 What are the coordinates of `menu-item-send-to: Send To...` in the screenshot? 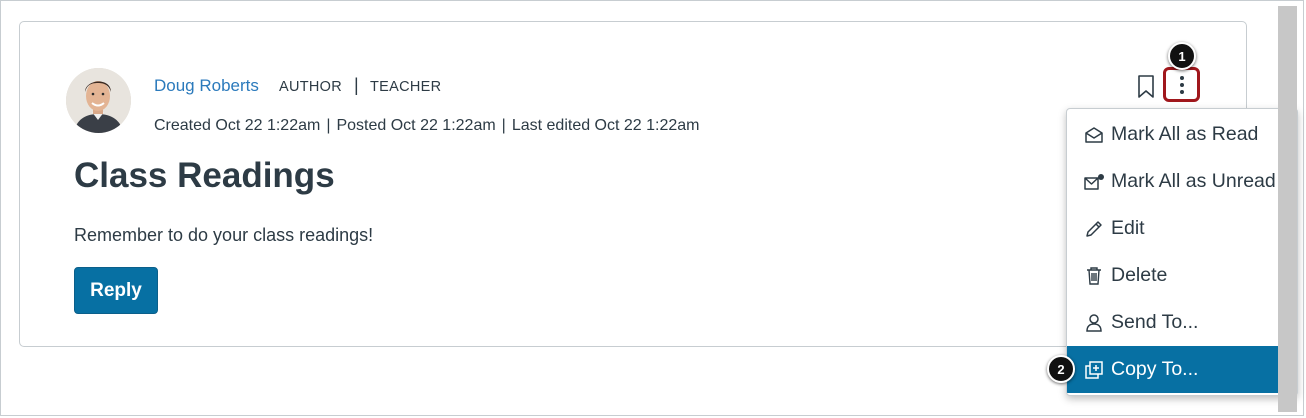 It's located at (1182, 322).